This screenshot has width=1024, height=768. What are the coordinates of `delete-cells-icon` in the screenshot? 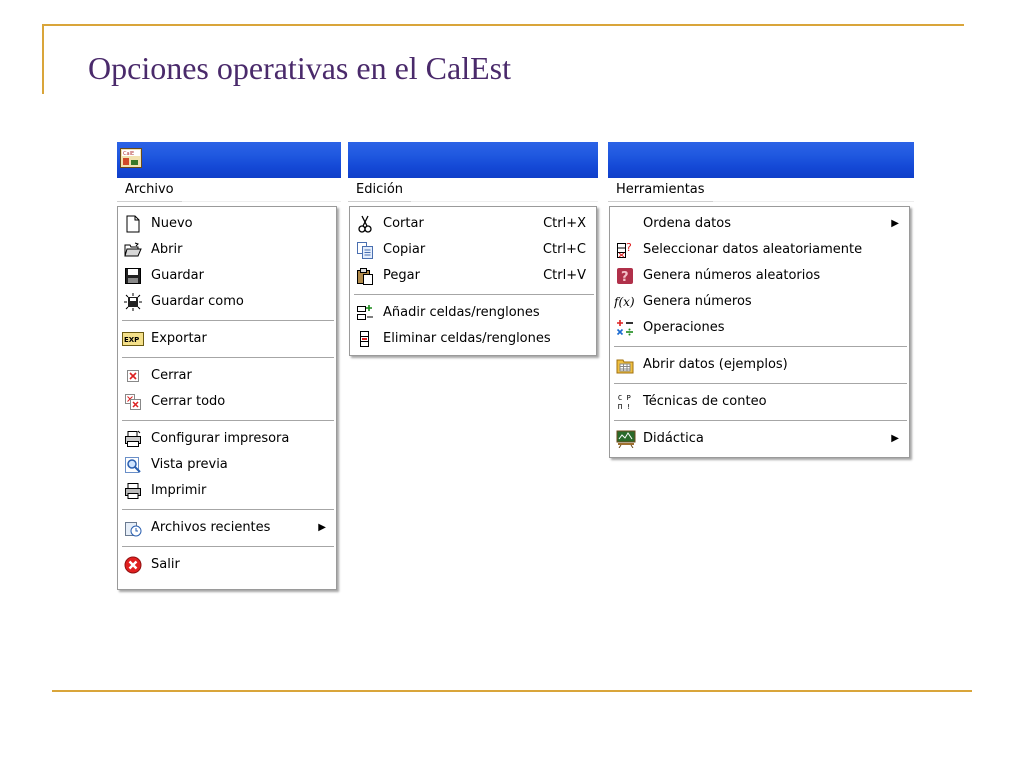 It's located at (364, 339).